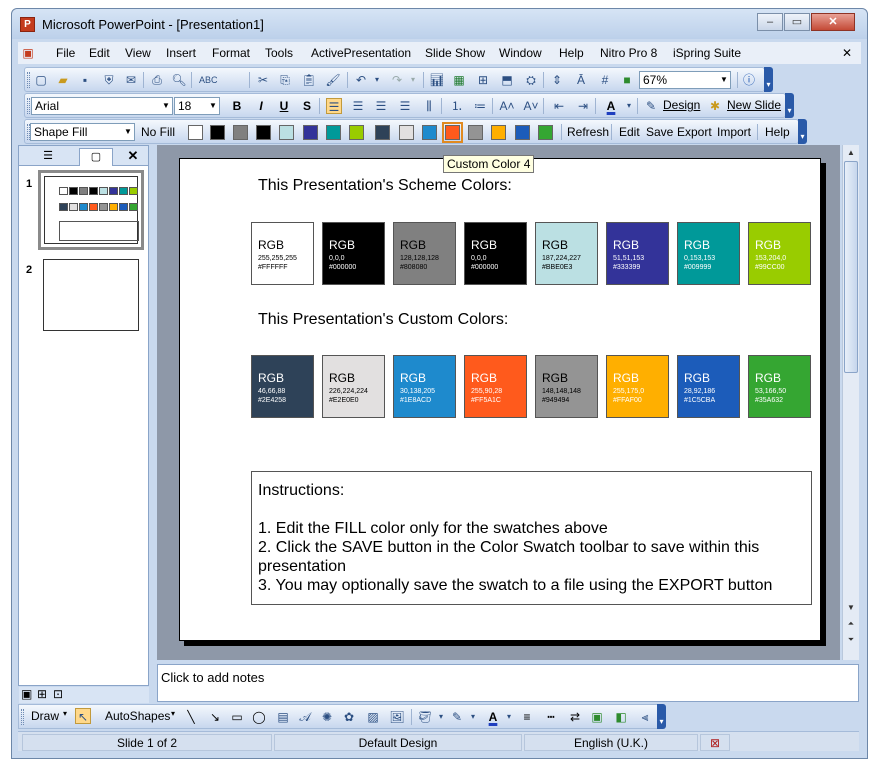 The width and height of the screenshot is (885, 781). I want to click on shape-fill-dropdown: Shape Fill ▼, so click(82, 132).